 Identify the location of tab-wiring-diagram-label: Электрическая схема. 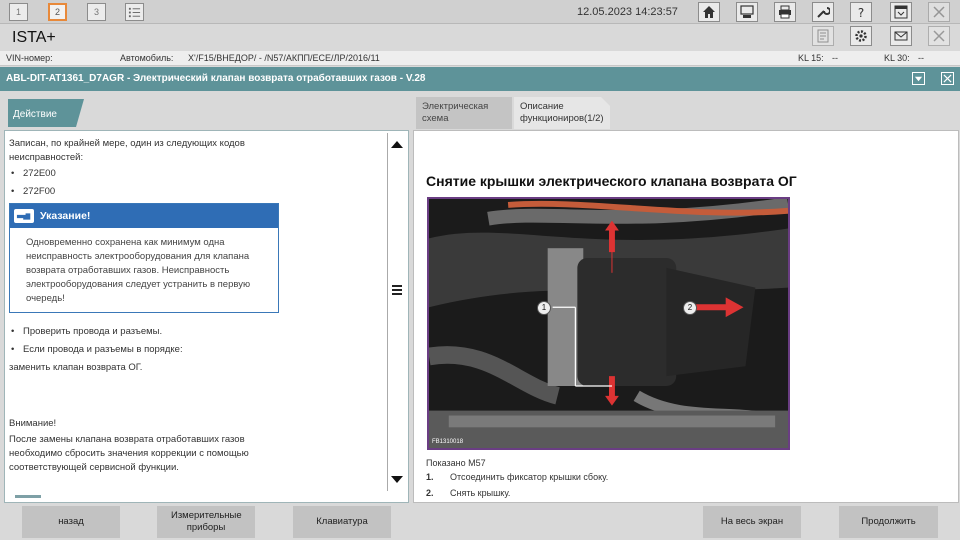
(455, 112).